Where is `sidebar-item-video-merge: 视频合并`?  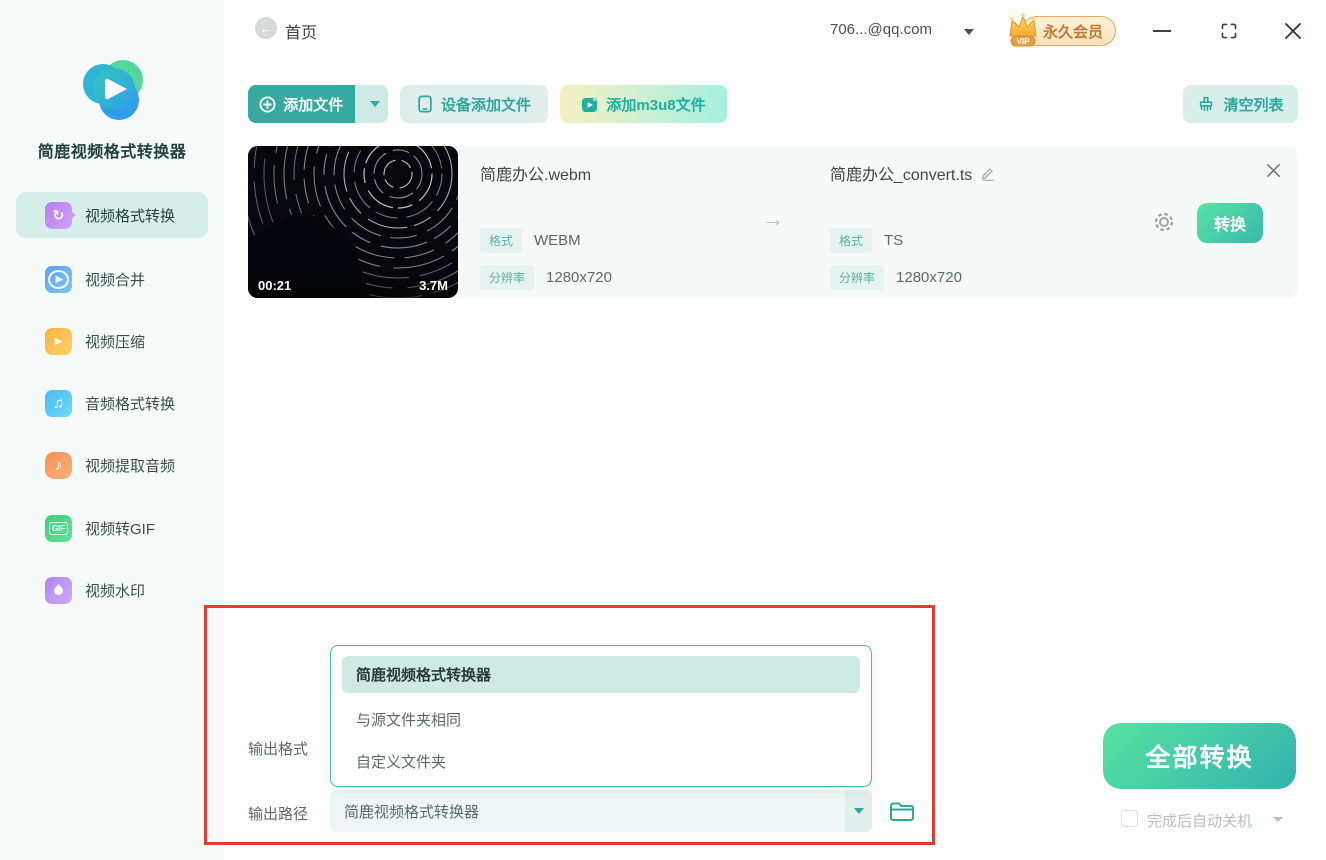 sidebar-item-video-merge: 视频合并 is located at coordinates (112, 279).